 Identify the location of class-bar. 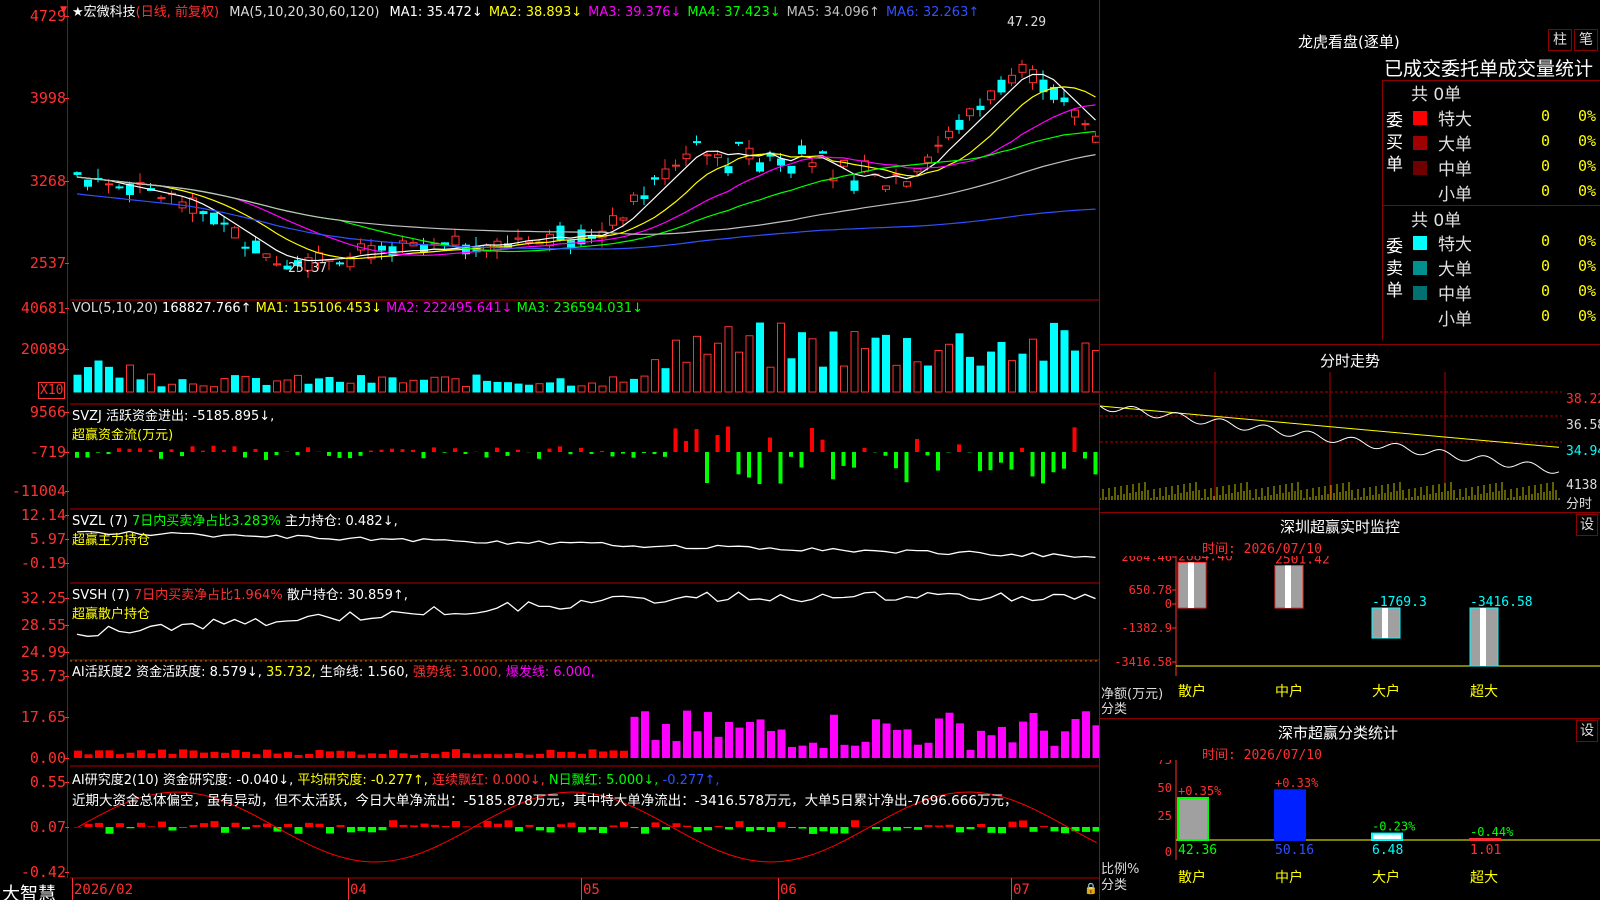
(1485, 839).